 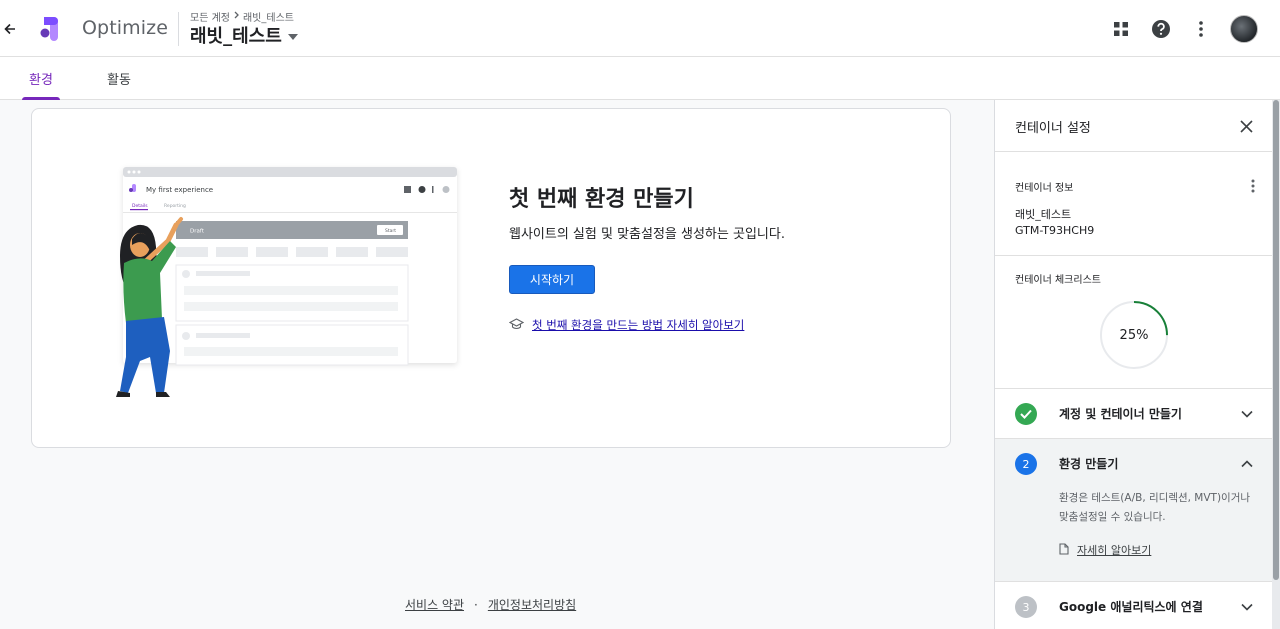 What do you see at coordinates (140, 206) in the screenshot?
I see `illus-tab-details: Details` at bounding box center [140, 206].